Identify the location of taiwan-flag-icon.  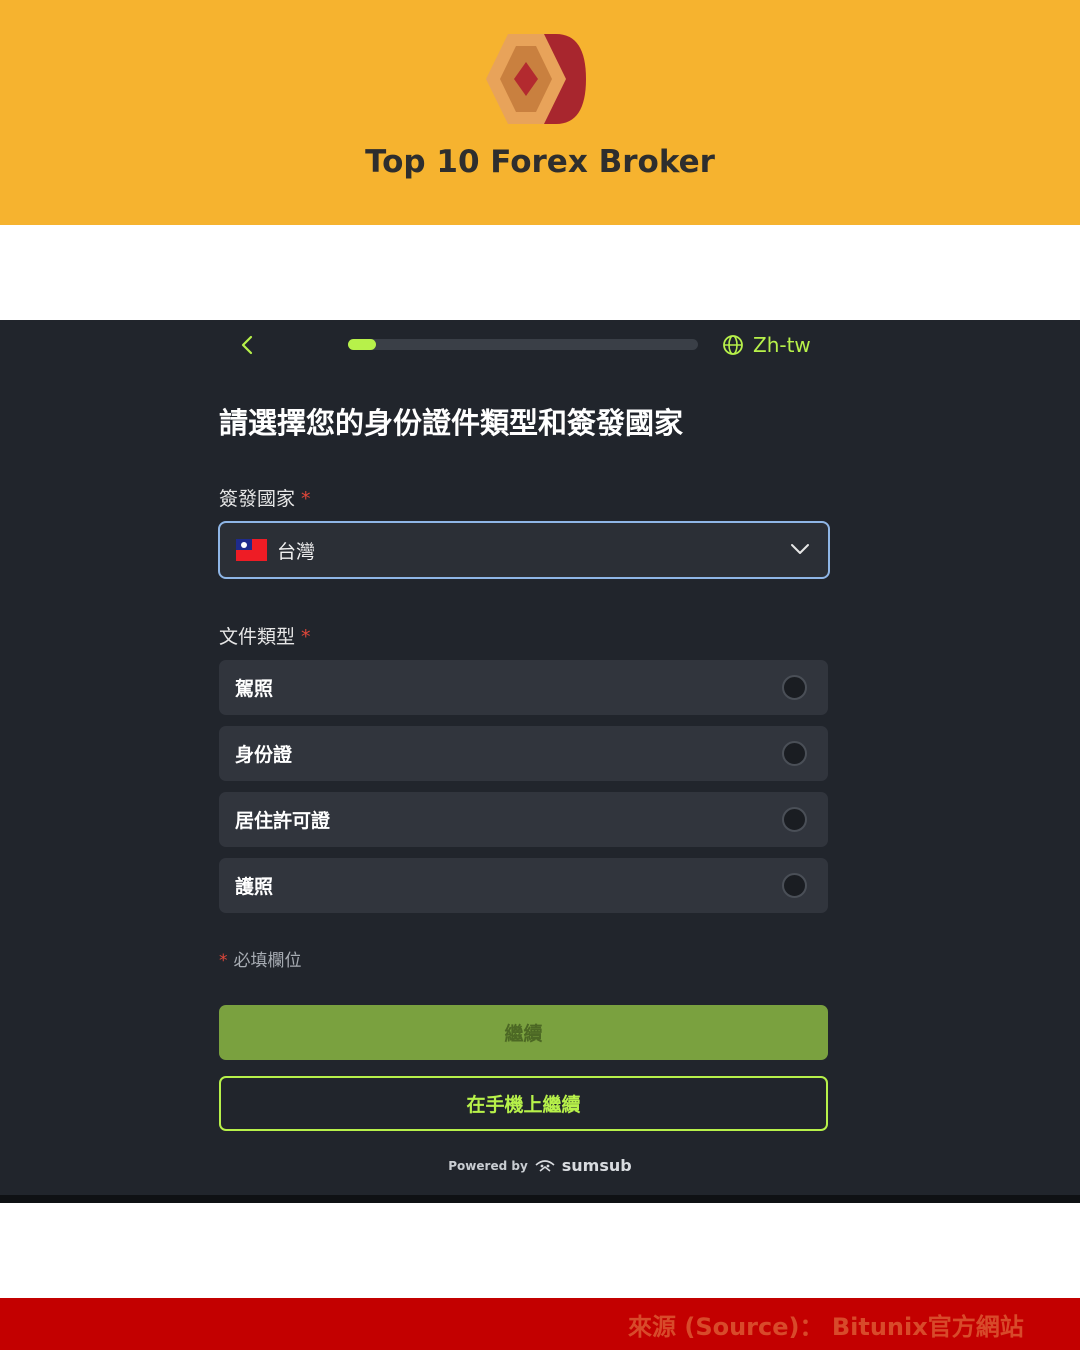
(251, 550).